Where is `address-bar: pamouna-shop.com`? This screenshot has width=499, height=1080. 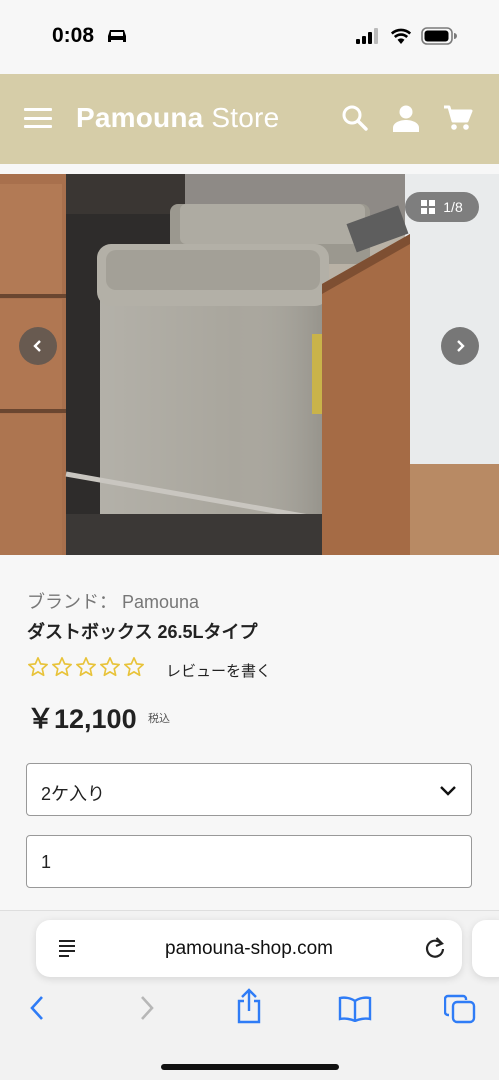 address-bar: pamouna-shop.com is located at coordinates (249, 948).